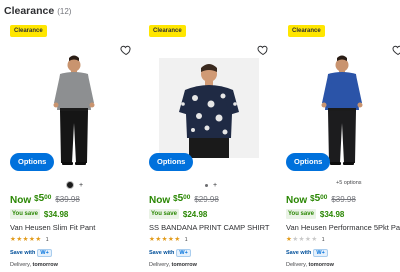  What do you see at coordinates (29, 11) in the screenshot?
I see `section-title: Clearance` at bounding box center [29, 11].